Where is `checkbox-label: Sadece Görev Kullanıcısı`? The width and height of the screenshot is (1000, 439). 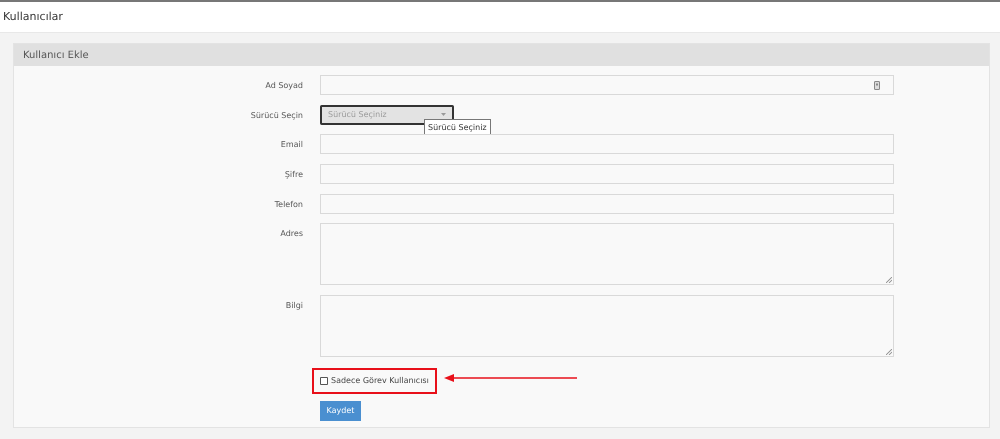 checkbox-label: Sadece Görev Kullanıcısı is located at coordinates (380, 380).